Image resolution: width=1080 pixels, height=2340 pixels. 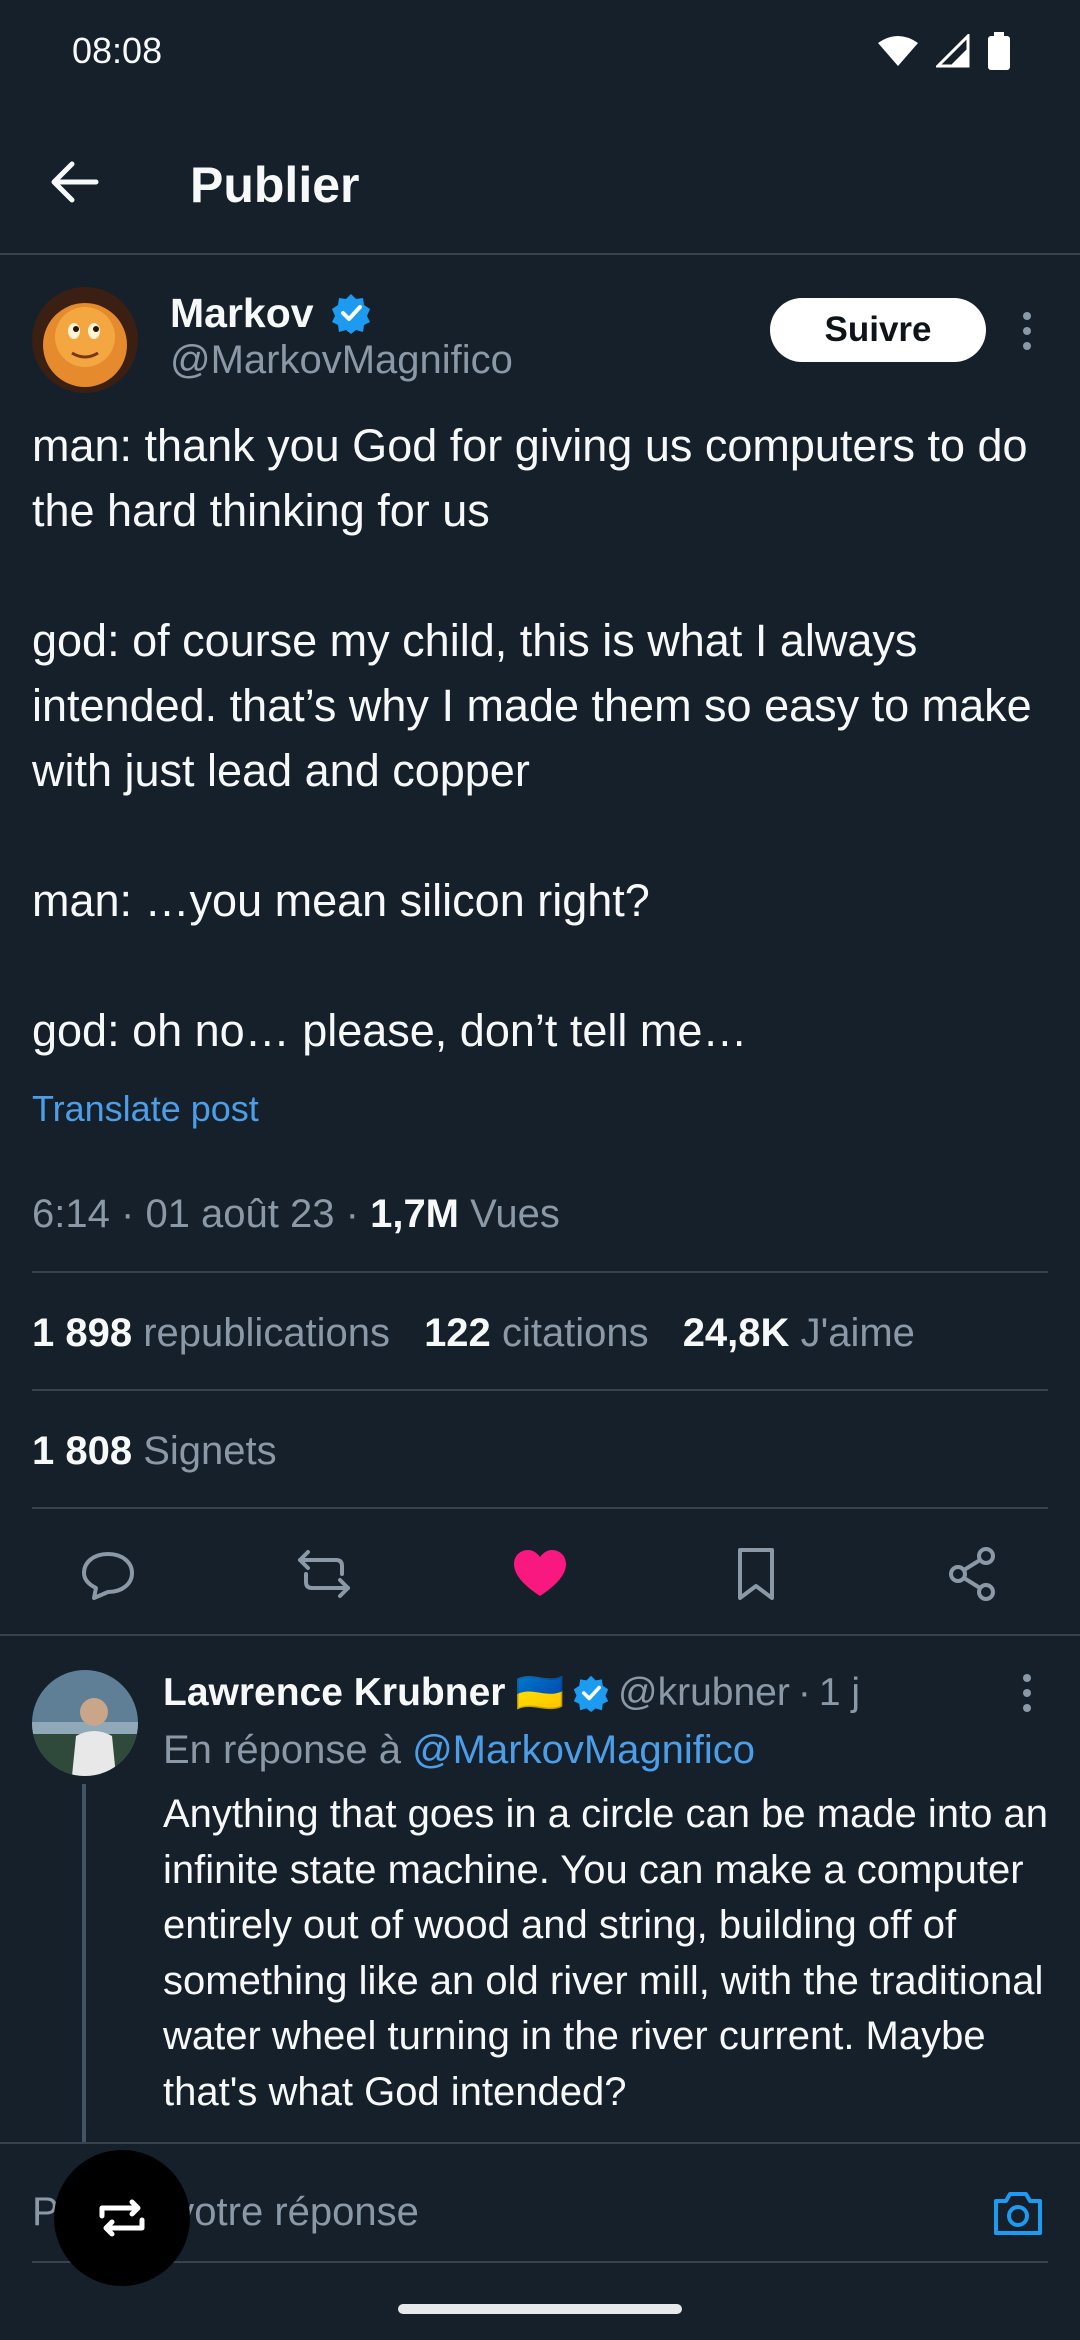 I want to click on reply-icon, so click(x=108, y=1574).